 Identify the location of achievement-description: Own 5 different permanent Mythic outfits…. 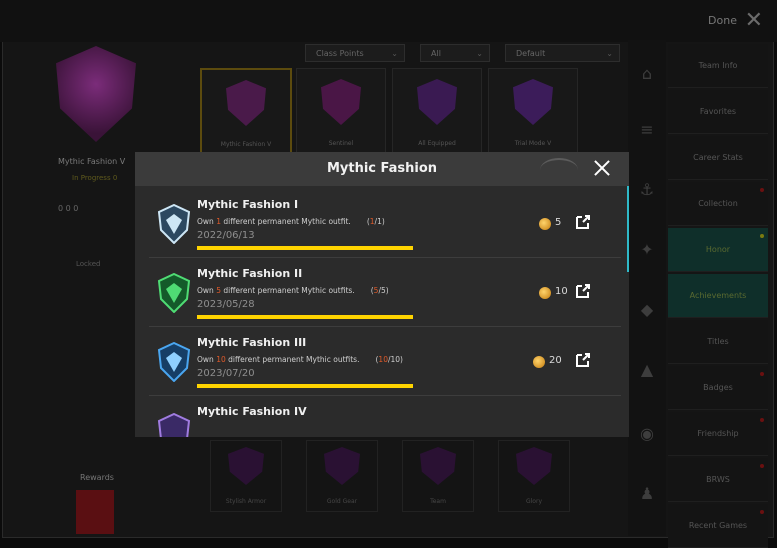
(293, 290).